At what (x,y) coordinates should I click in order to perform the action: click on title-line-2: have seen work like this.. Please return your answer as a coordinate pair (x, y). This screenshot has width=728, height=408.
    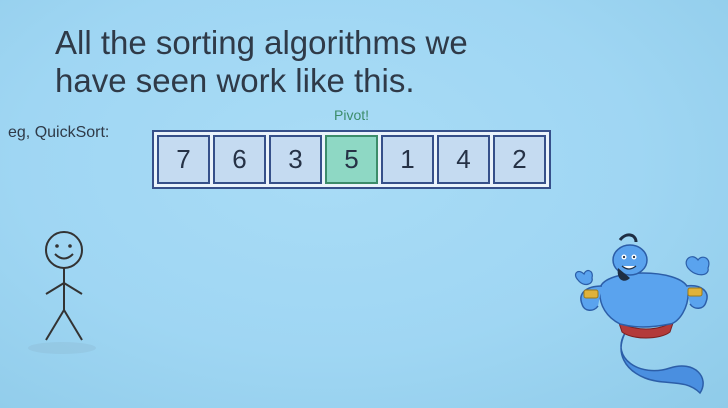
    Looking at the image, I should click on (235, 80).